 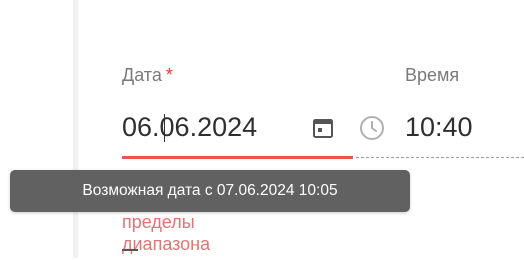 What do you see at coordinates (372, 128) in the screenshot?
I see `clock-icon` at bounding box center [372, 128].